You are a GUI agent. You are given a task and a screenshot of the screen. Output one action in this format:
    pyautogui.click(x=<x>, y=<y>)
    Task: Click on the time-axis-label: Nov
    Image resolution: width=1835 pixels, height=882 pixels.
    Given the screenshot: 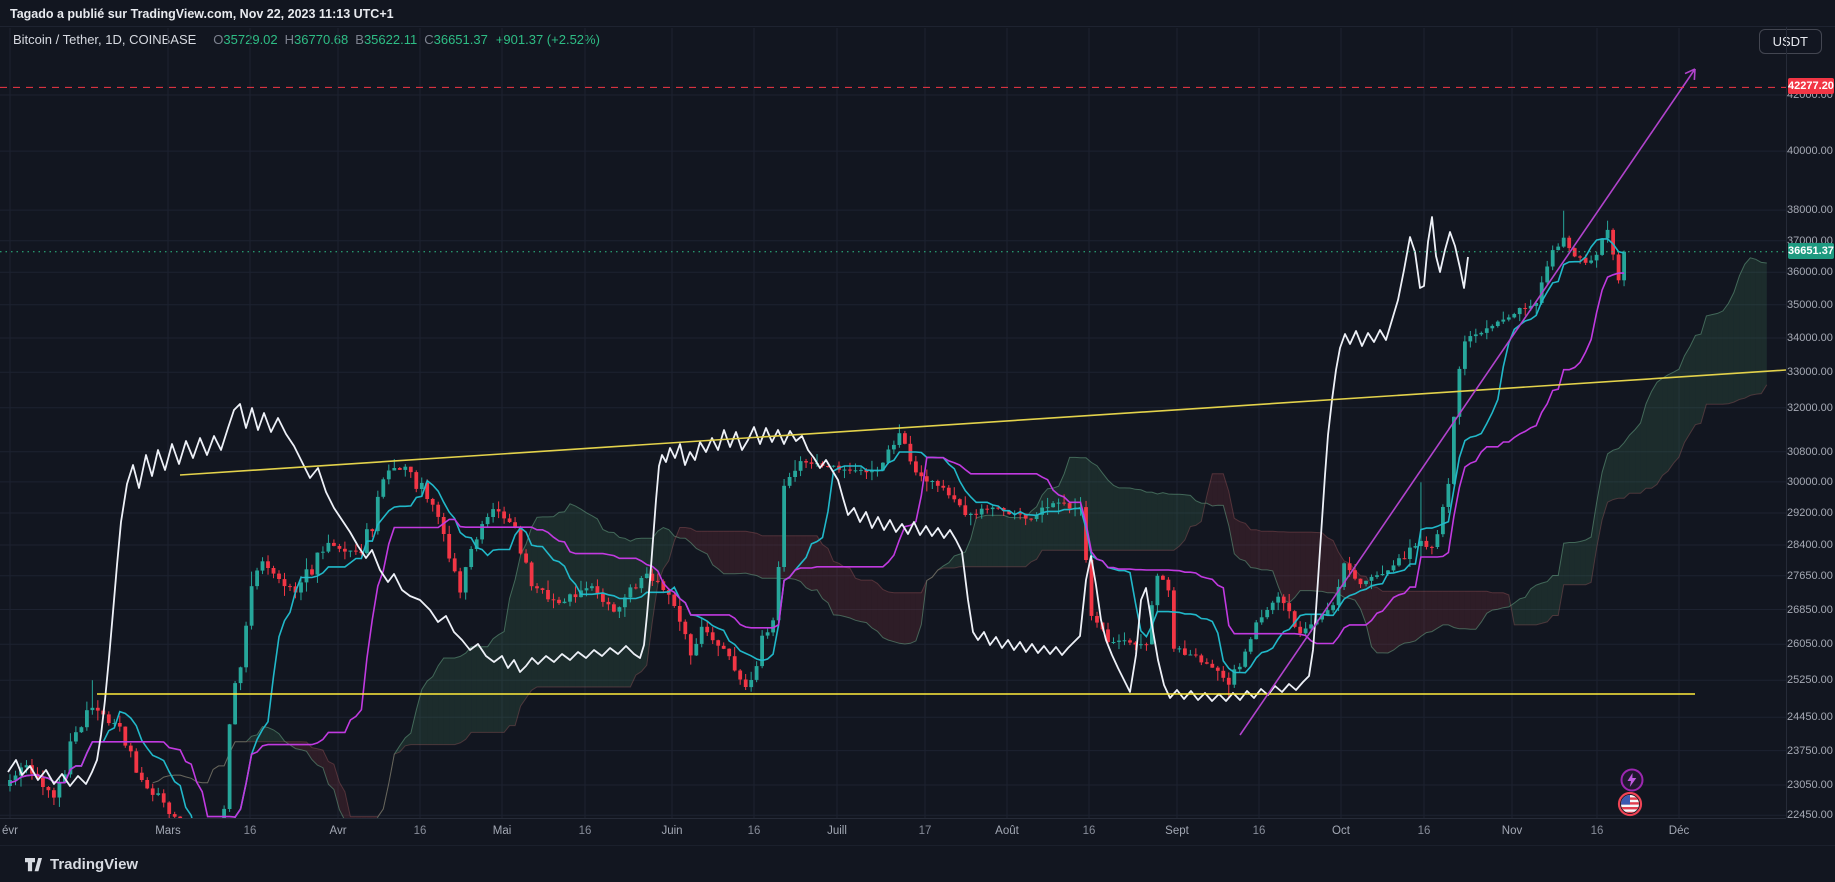 What is the action you would take?
    pyautogui.click(x=1512, y=831)
    